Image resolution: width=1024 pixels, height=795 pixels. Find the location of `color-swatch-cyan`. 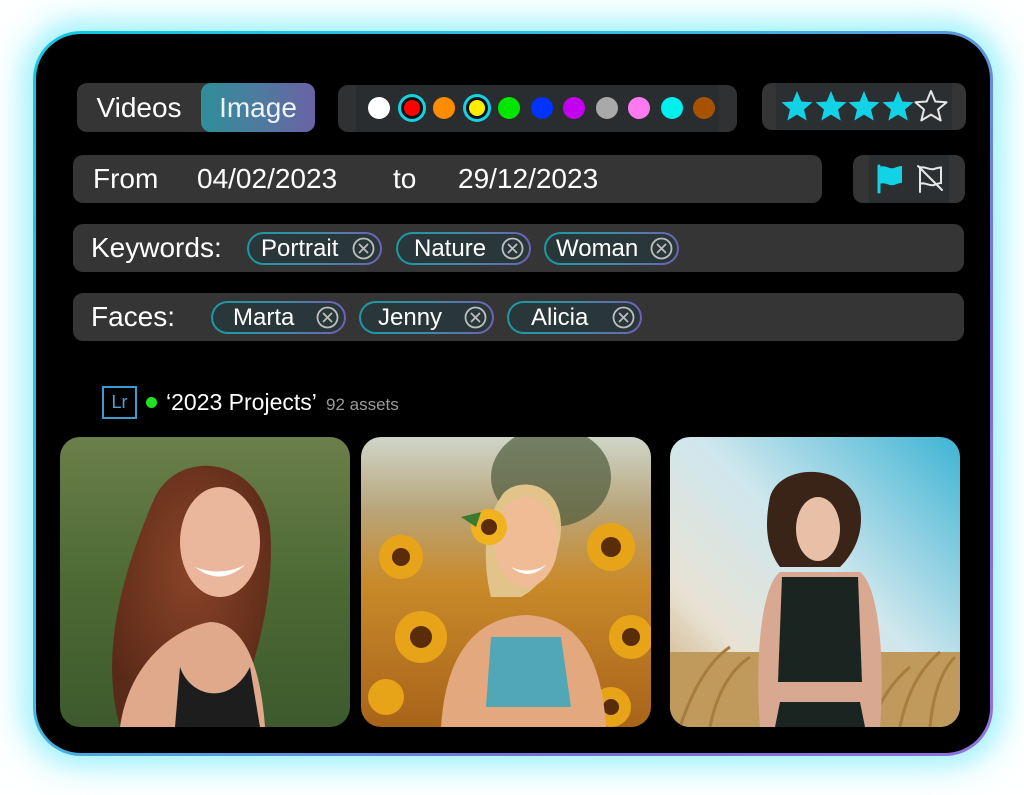

color-swatch-cyan is located at coordinates (671, 108).